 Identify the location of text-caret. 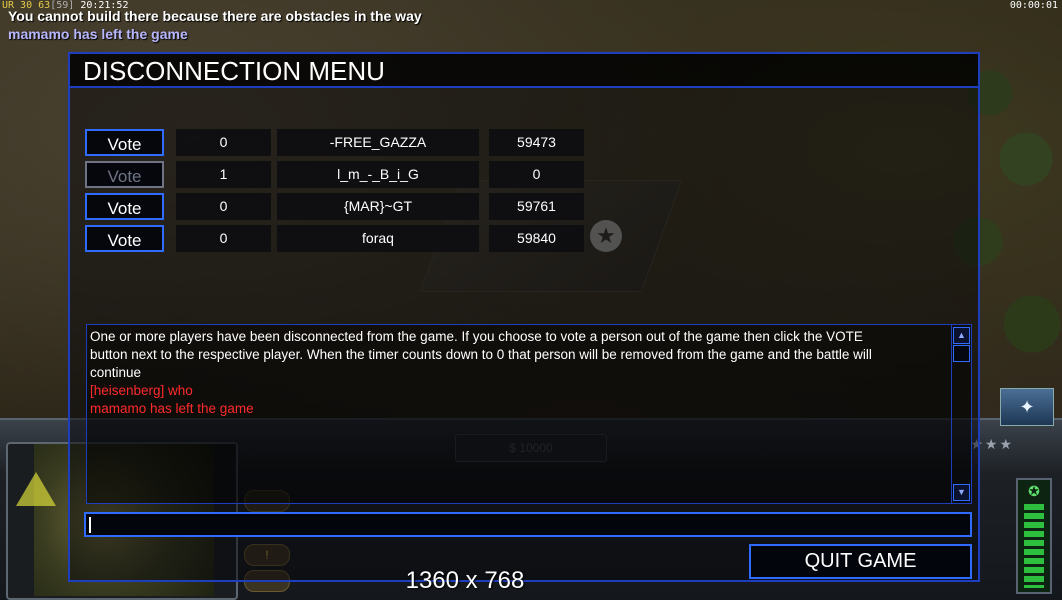
(90, 525).